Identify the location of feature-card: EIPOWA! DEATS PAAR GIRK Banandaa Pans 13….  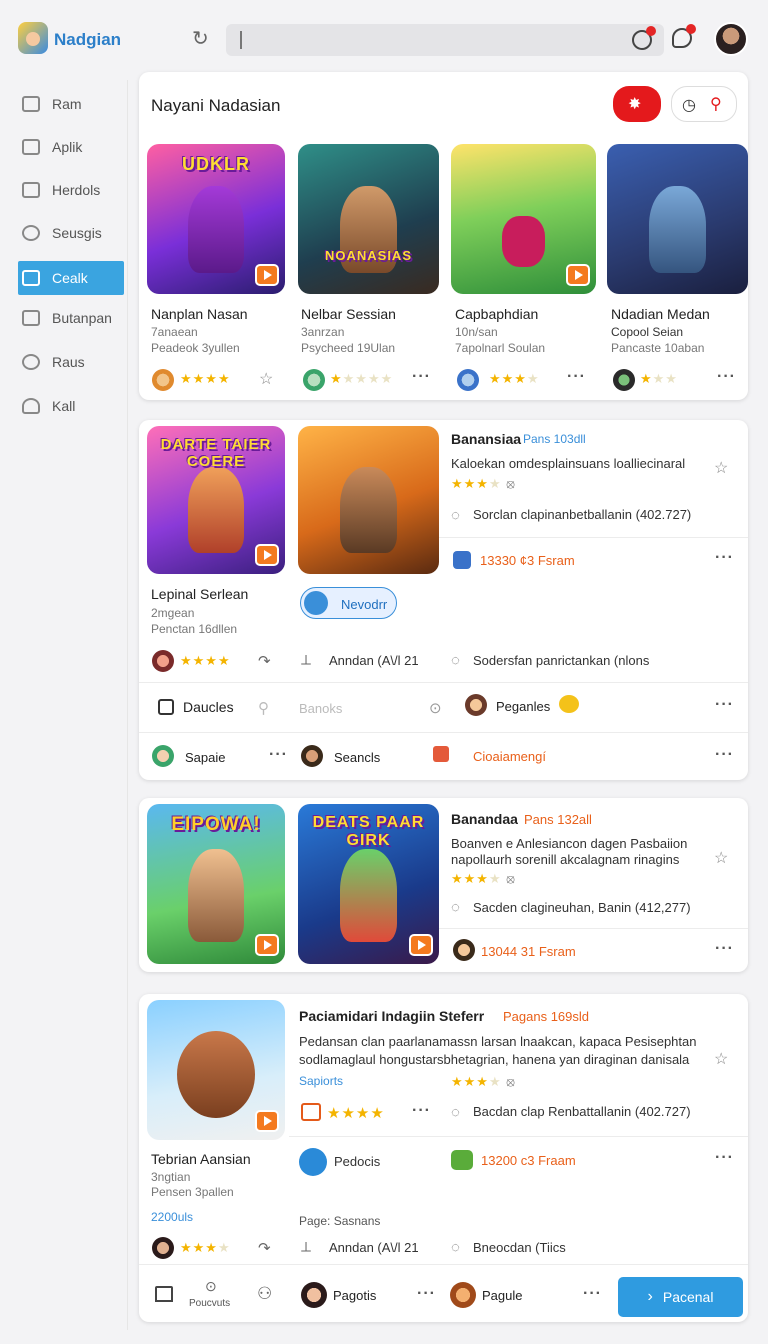
(443, 885).